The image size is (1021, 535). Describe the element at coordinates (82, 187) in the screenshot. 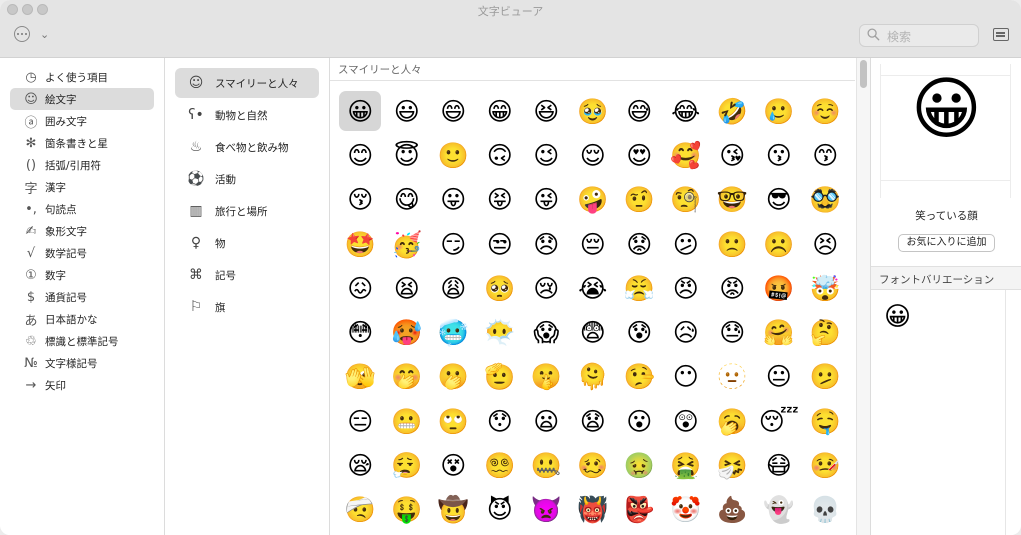

I see `sidebar-item: 字漢字` at that location.